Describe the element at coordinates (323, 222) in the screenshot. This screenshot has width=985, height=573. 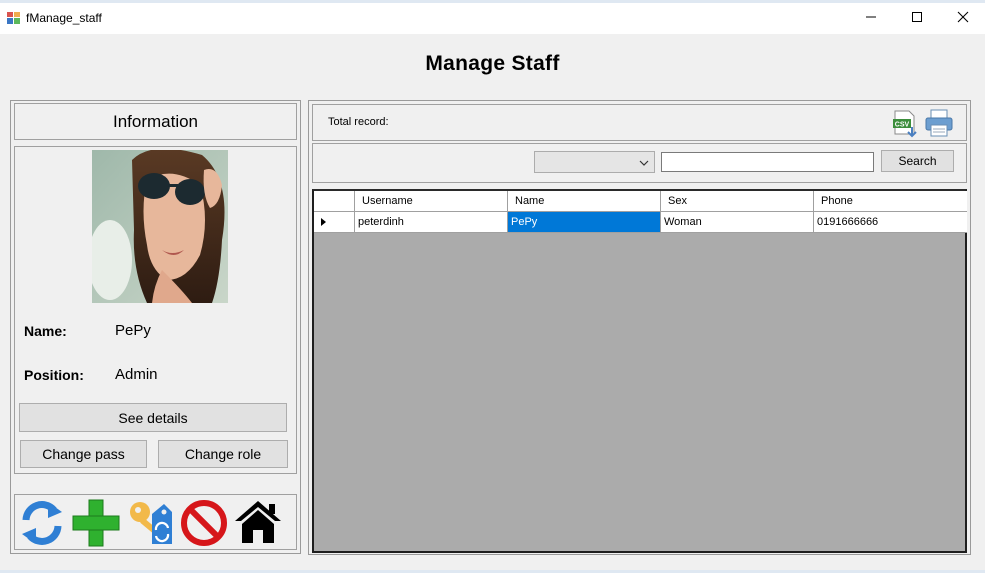
I see `current-row-arrow-icon` at that location.